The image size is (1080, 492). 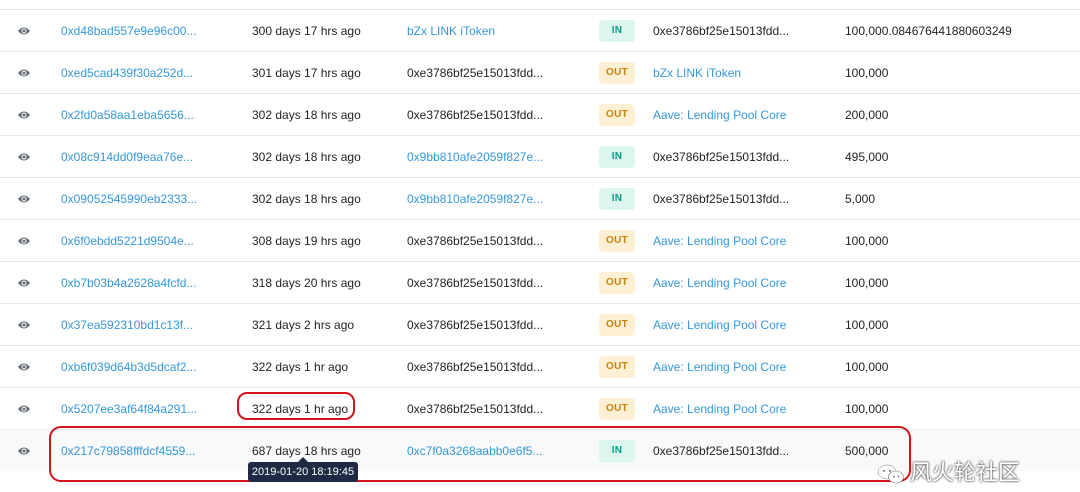 I want to click on row-highlight-annotation, so click(x=480, y=454).